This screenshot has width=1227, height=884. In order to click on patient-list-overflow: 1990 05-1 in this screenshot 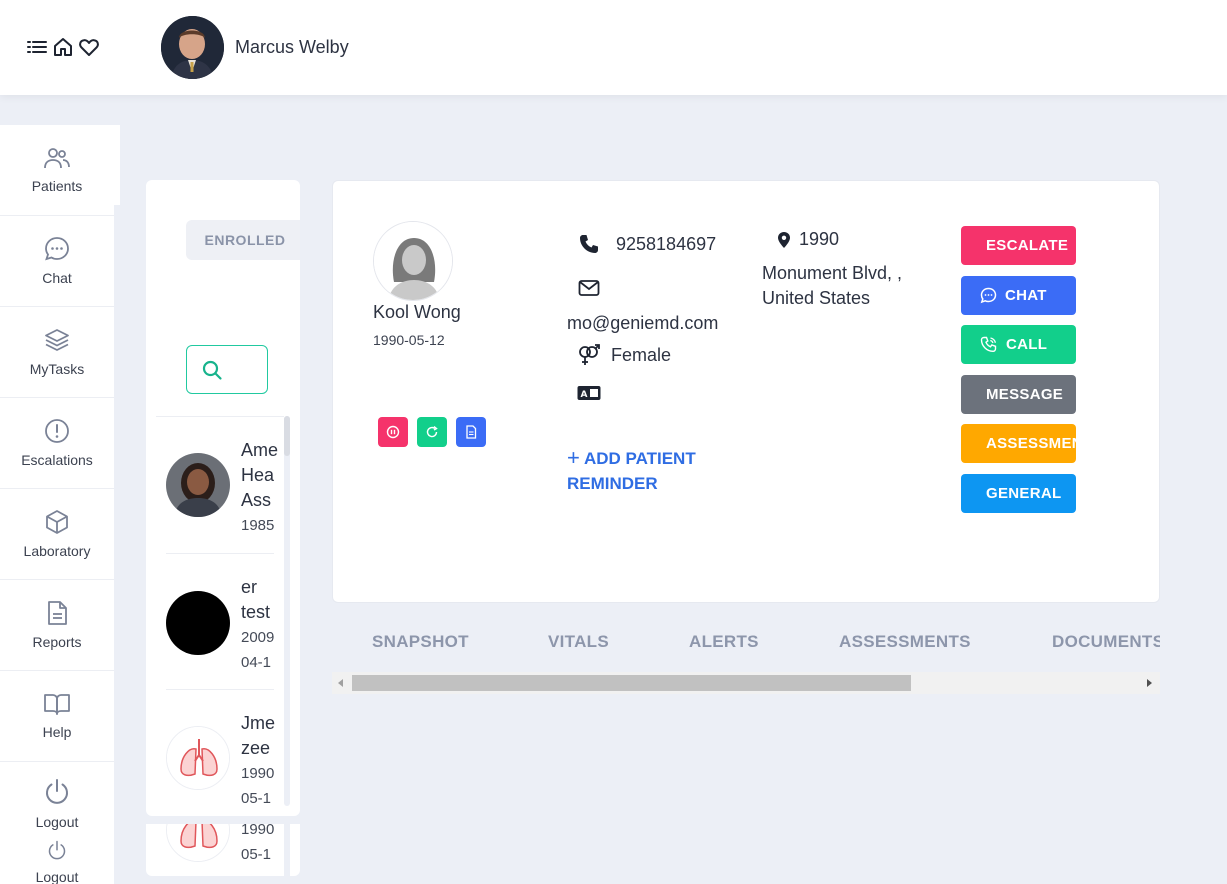, I will do `click(223, 850)`.